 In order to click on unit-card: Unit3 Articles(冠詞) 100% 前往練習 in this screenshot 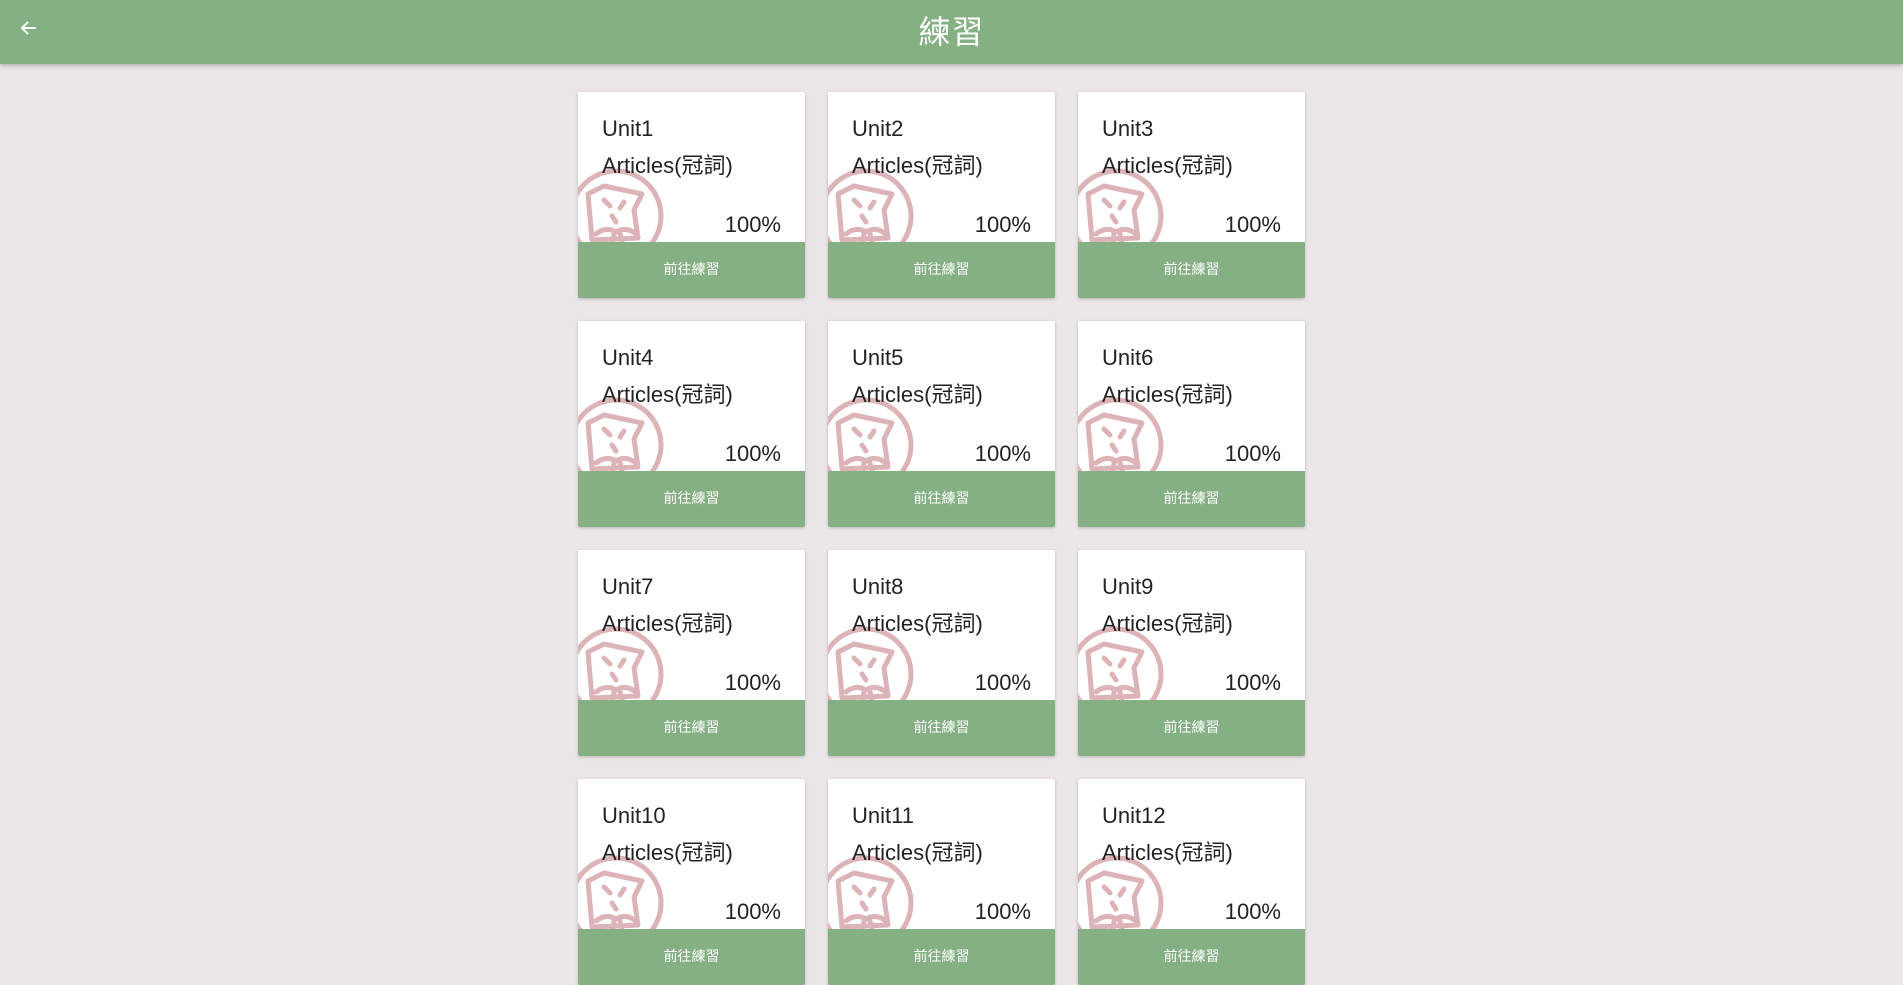, I will do `click(1191, 195)`.